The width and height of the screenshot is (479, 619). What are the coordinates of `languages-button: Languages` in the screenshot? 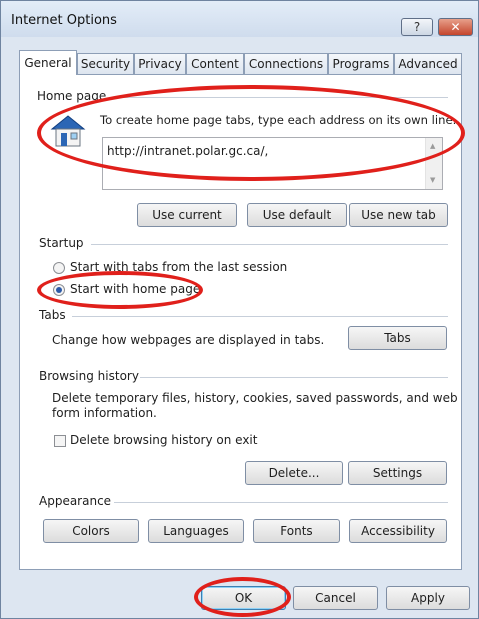 It's located at (196, 531).